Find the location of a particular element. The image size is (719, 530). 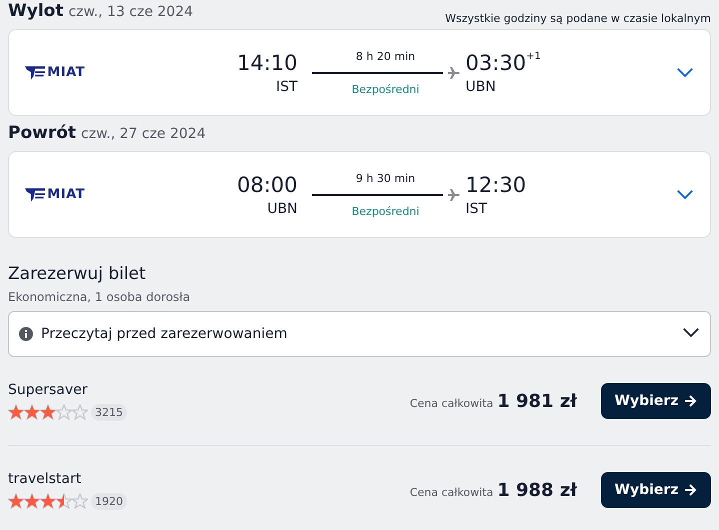

notice-dropdown: Przeczytaj przed zarezerwowaniem is located at coordinates (359, 334).